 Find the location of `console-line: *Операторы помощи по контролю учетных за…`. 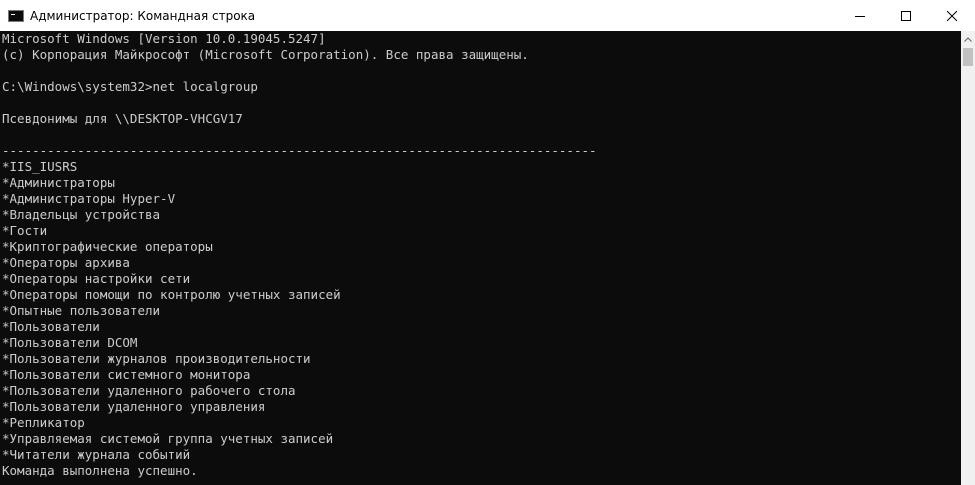

console-line: *Операторы помощи по контролю учетных за… is located at coordinates (171, 294).